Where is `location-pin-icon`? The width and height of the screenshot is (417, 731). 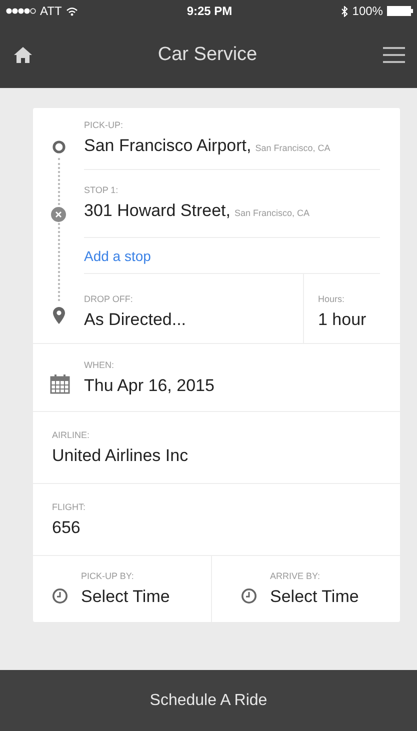
location-pin-icon is located at coordinates (58, 315).